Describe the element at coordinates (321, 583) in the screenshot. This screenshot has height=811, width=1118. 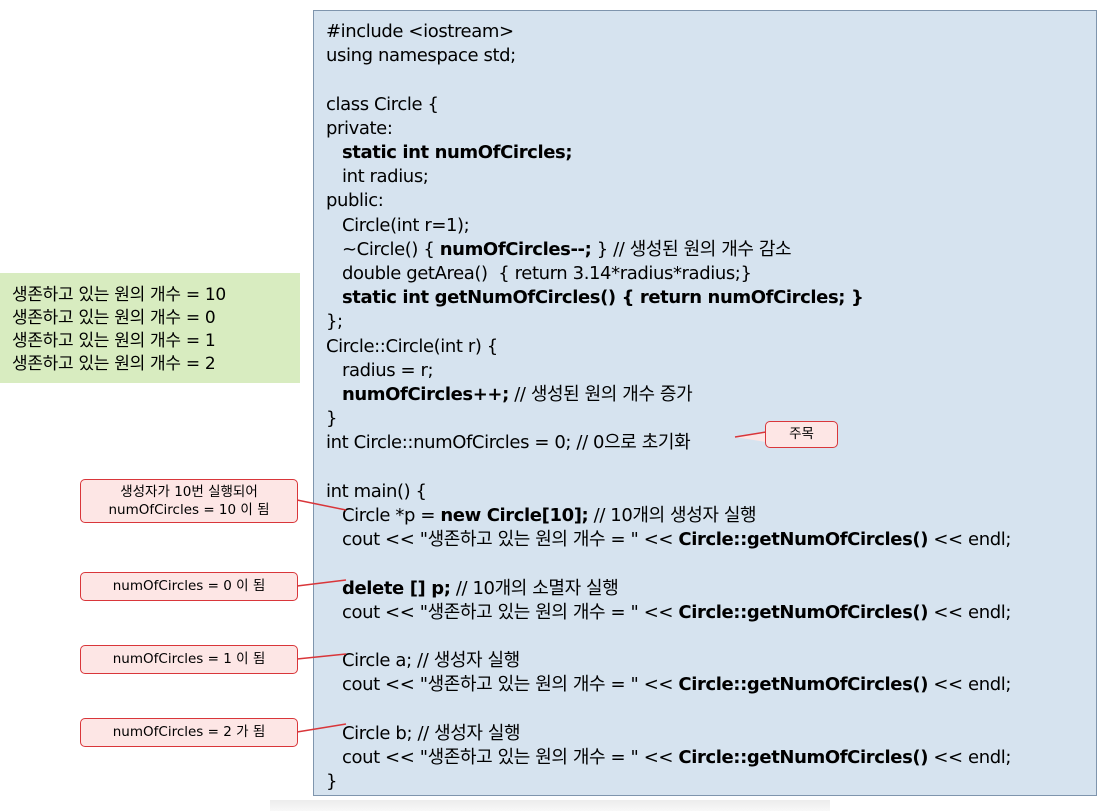
I see `connector-zero` at that location.